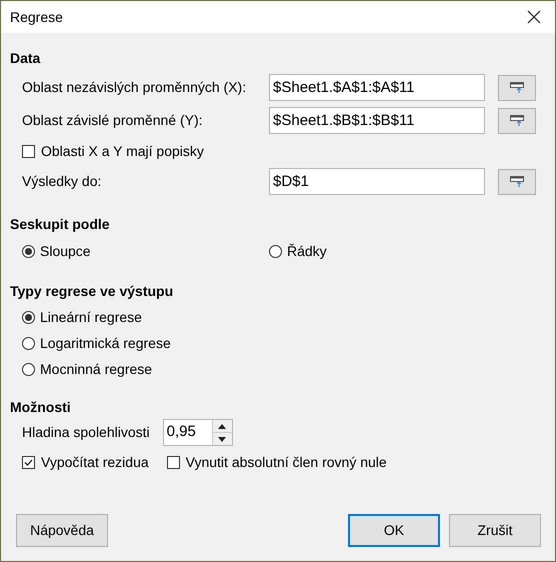 This screenshot has width=556, height=562. What do you see at coordinates (86, 432) in the screenshot?
I see `spin-label: Hladina spolehlivosti` at bounding box center [86, 432].